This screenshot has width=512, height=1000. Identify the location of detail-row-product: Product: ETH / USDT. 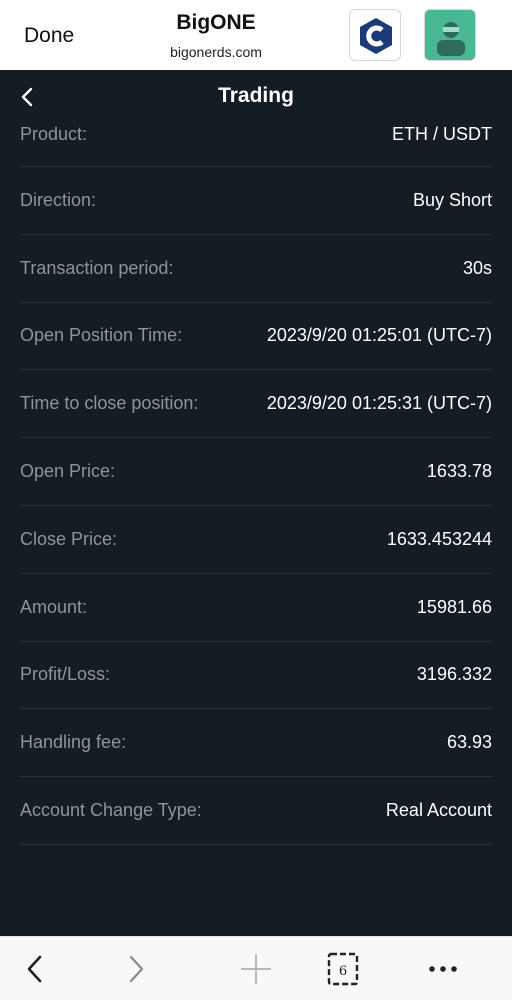
(256, 134).